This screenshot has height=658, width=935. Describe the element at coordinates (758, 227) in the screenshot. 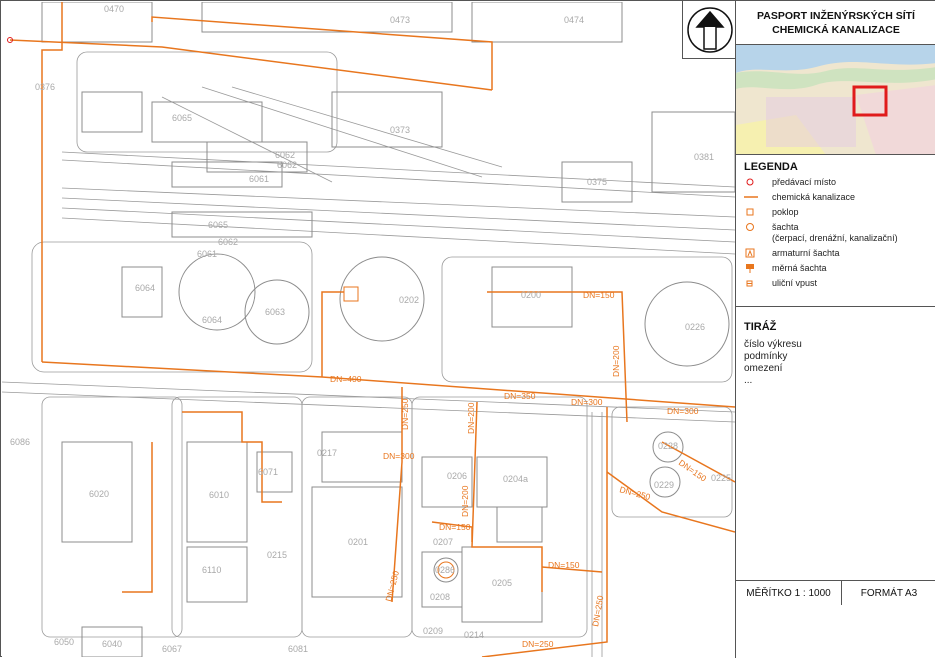

I see `shaft-icon` at that location.